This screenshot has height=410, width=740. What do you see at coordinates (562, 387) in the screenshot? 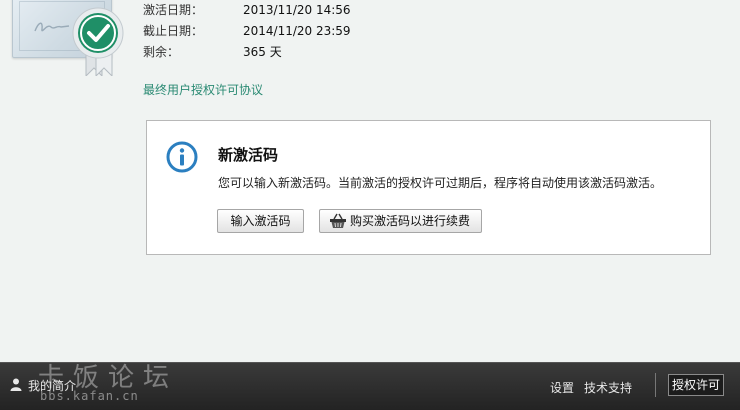
I see `settings-link: 设置` at bounding box center [562, 387].